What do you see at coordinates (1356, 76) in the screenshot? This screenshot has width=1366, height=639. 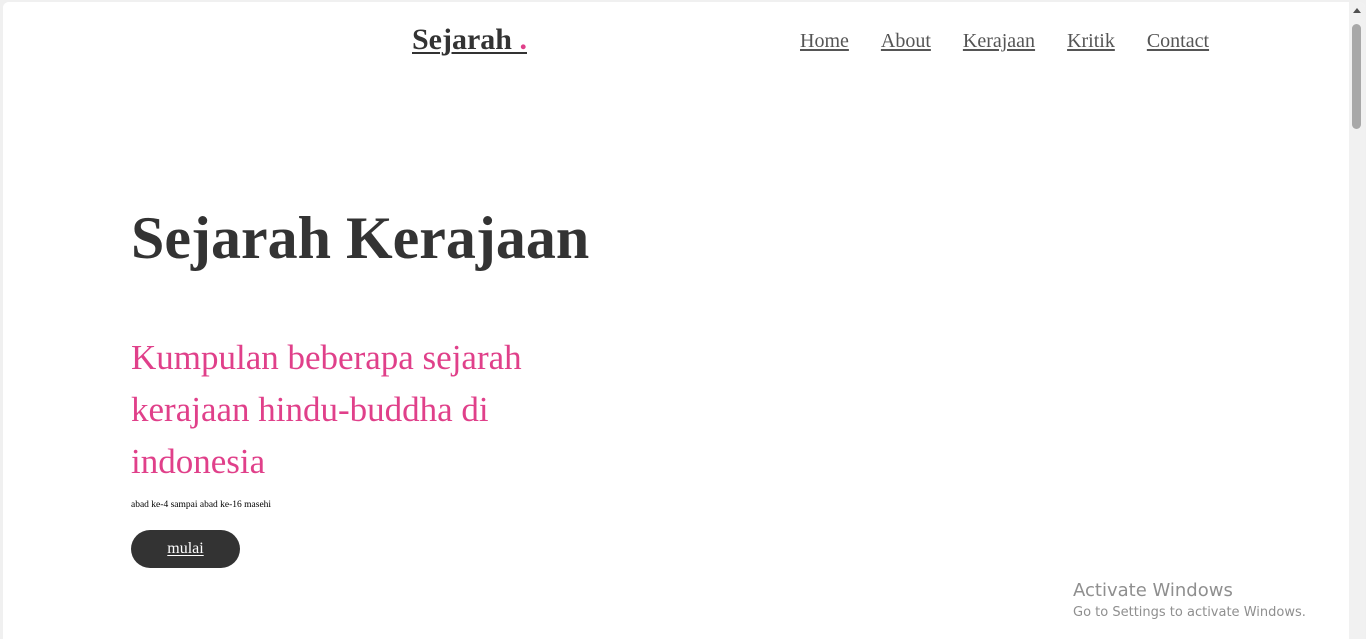 I see `scrollbar-thumb` at bounding box center [1356, 76].